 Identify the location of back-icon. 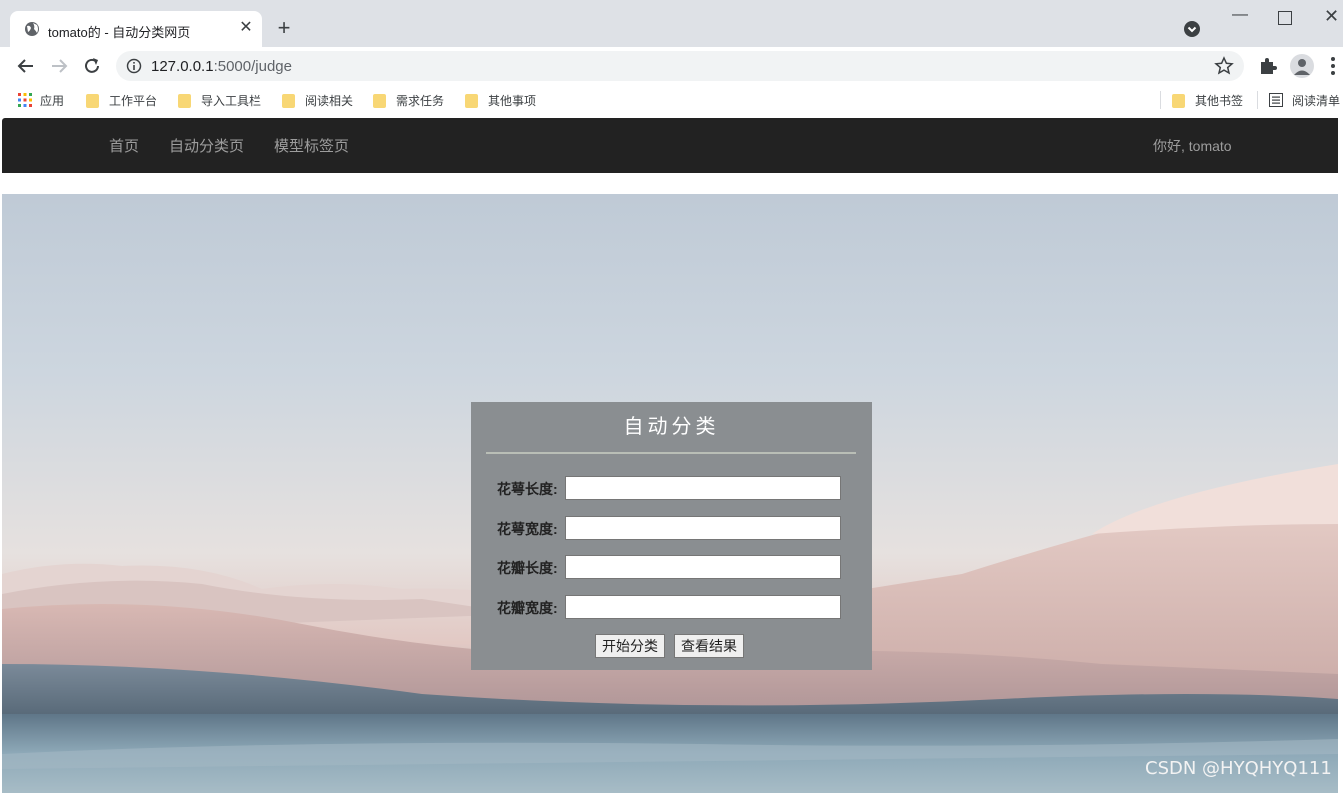
(26, 66).